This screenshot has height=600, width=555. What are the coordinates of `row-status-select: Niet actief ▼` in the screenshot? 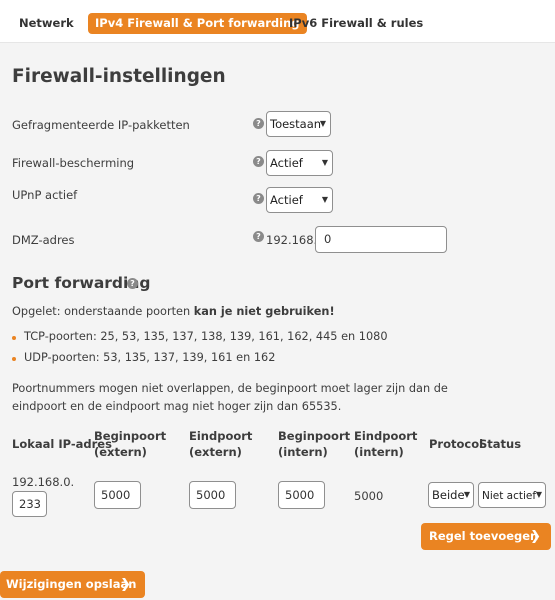 It's located at (512, 495).